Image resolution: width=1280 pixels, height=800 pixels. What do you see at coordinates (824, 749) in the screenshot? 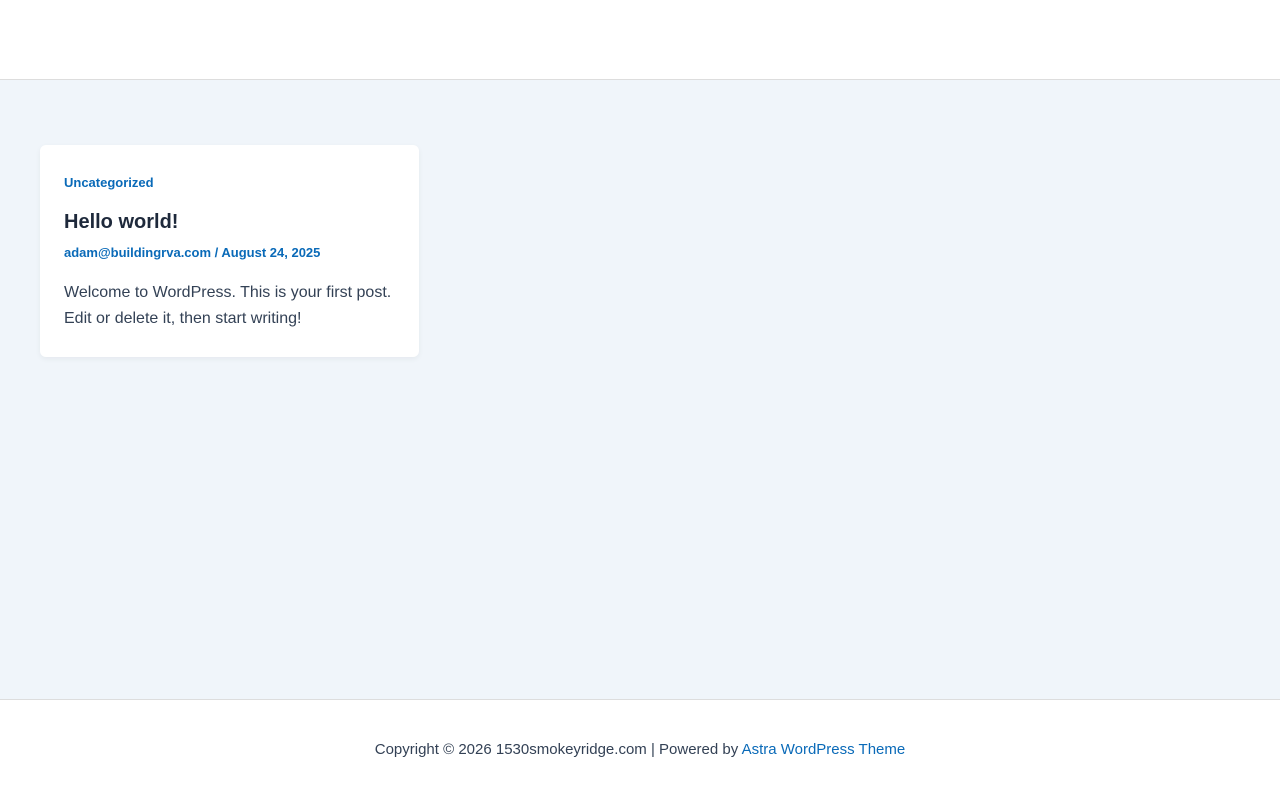
I see `footer-theme-link: Astra WordPress Theme` at bounding box center [824, 749].